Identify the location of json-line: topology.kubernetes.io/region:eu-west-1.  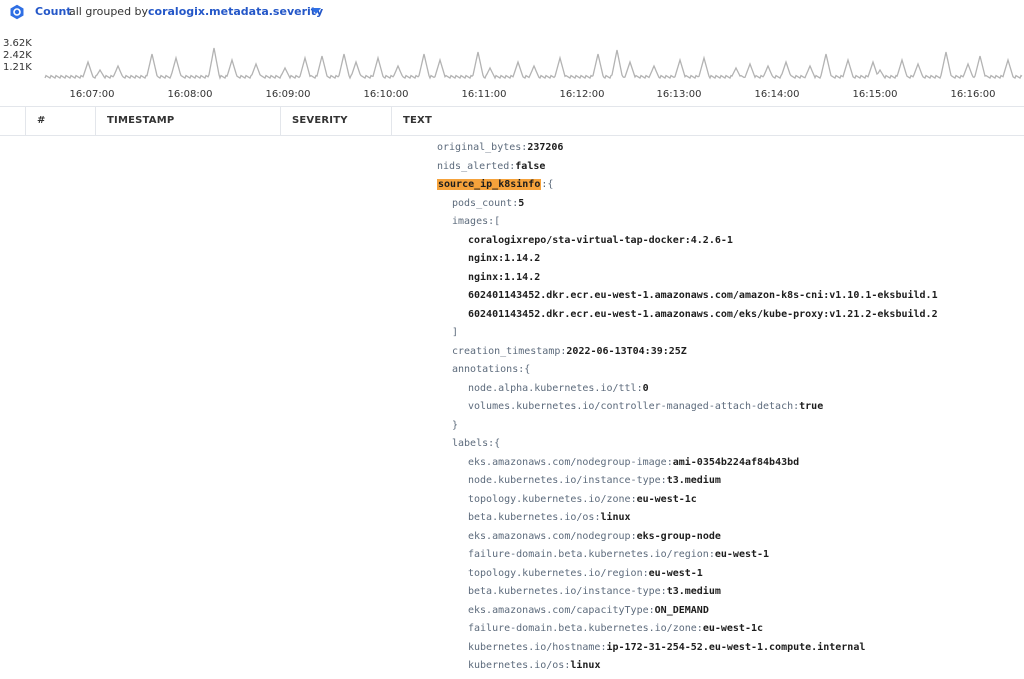
(585, 574).